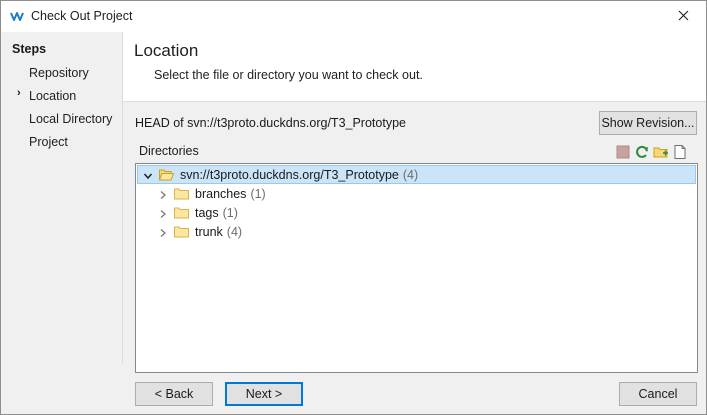 Image resolution: width=707 pixels, height=415 pixels. I want to click on steps-title: Steps, so click(29, 49).